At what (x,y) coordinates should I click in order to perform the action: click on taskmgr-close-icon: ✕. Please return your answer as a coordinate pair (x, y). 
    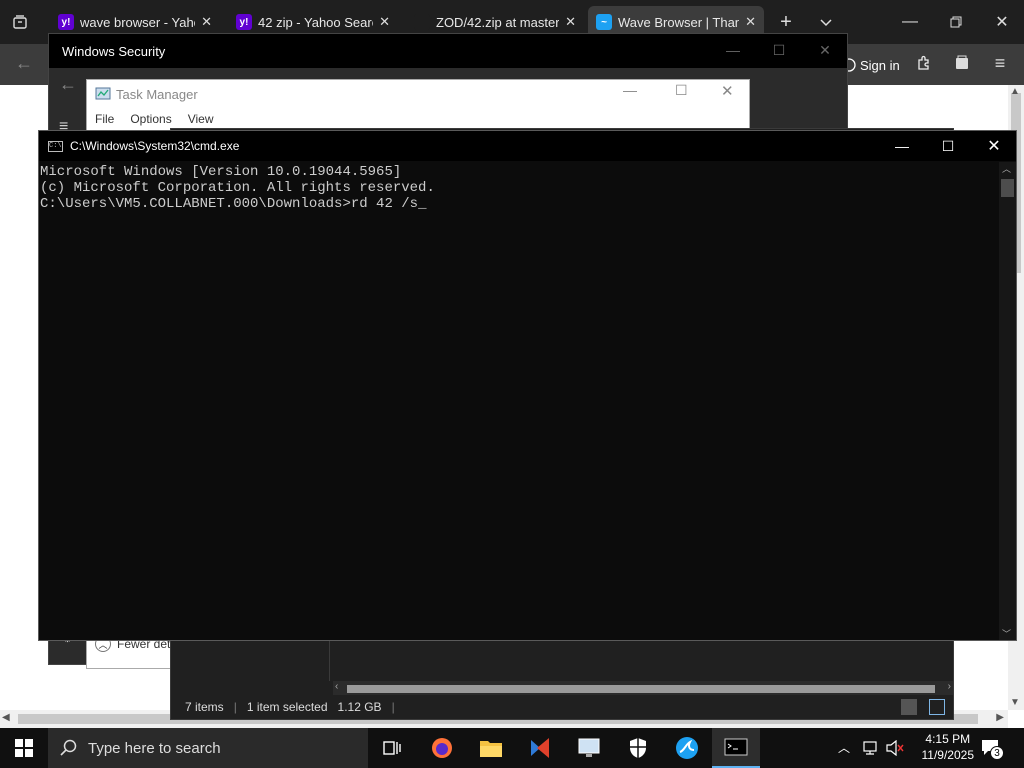
    Looking at the image, I should click on (727, 91).